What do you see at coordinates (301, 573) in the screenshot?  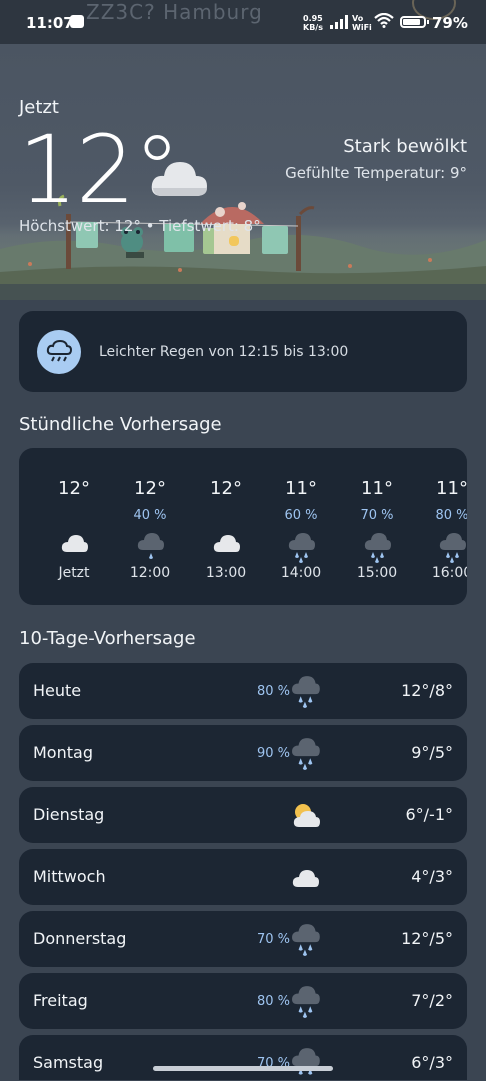 I see `hour-label: 14:00` at bounding box center [301, 573].